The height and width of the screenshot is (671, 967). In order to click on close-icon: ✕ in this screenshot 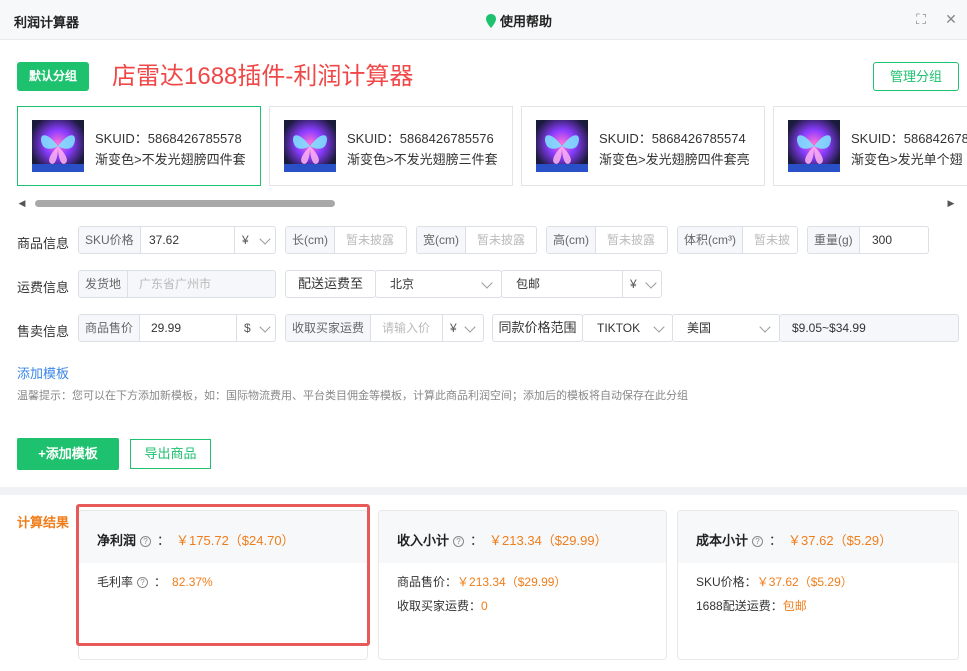, I will do `click(951, 19)`.